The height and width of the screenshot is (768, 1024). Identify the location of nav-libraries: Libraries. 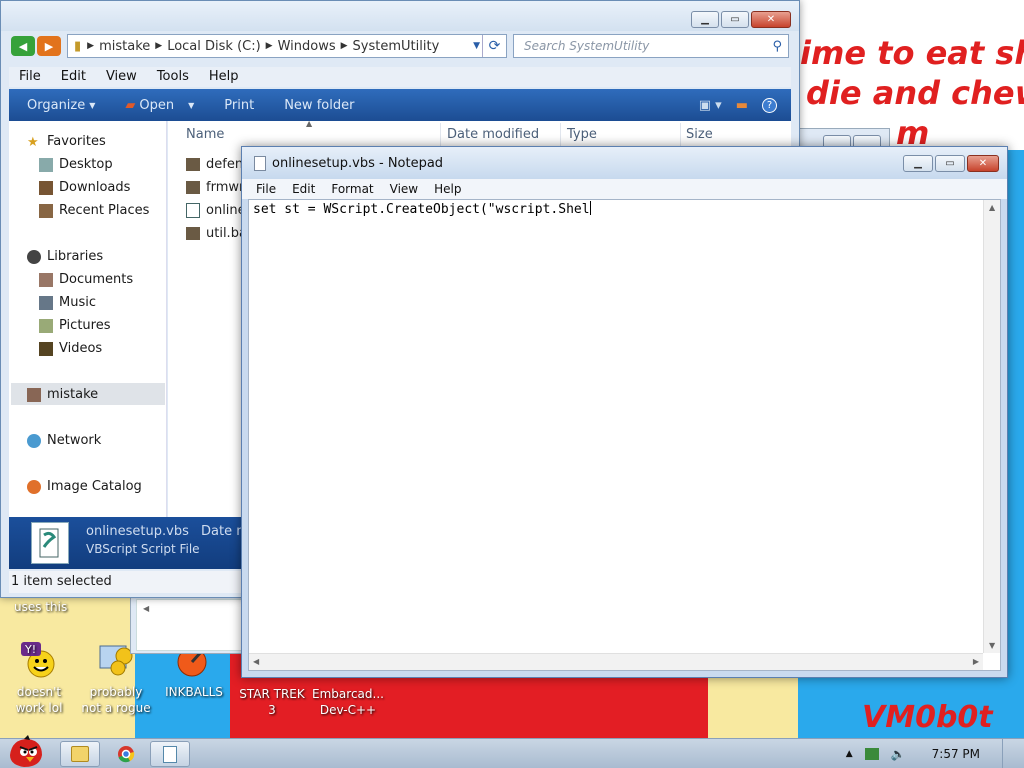
(65, 256).